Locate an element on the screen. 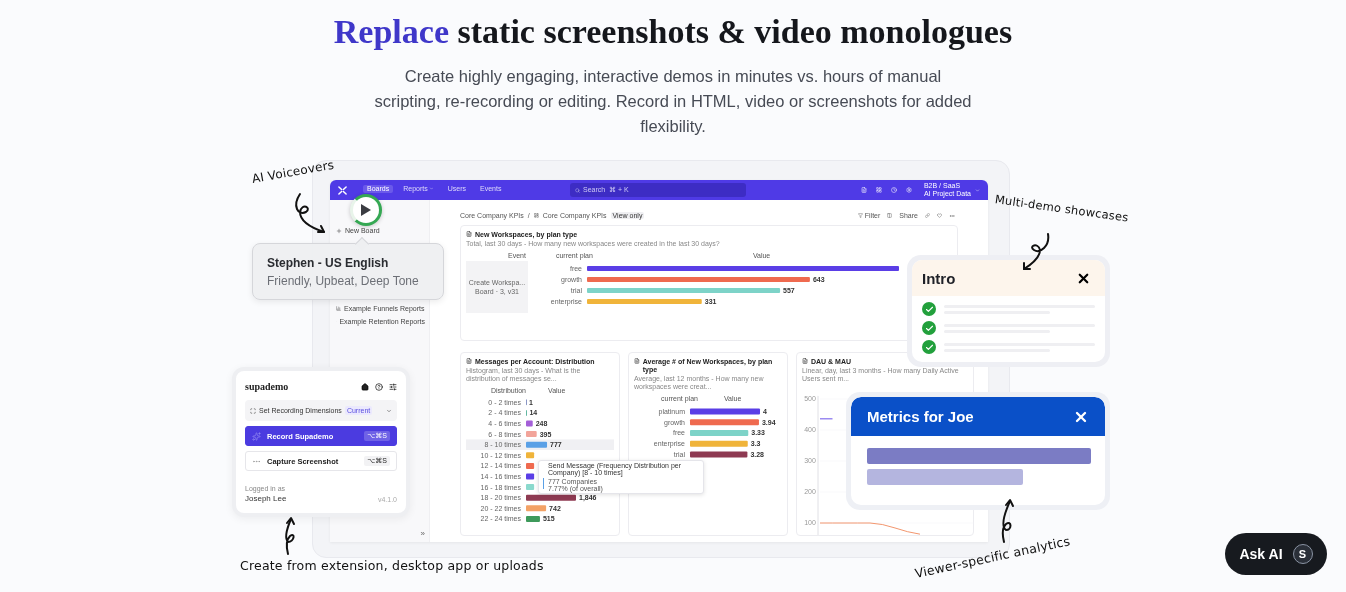 The height and width of the screenshot is (592, 1346). handwritten-note: Create from extension, desktop app or uploads is located at coordinates (392, 565).